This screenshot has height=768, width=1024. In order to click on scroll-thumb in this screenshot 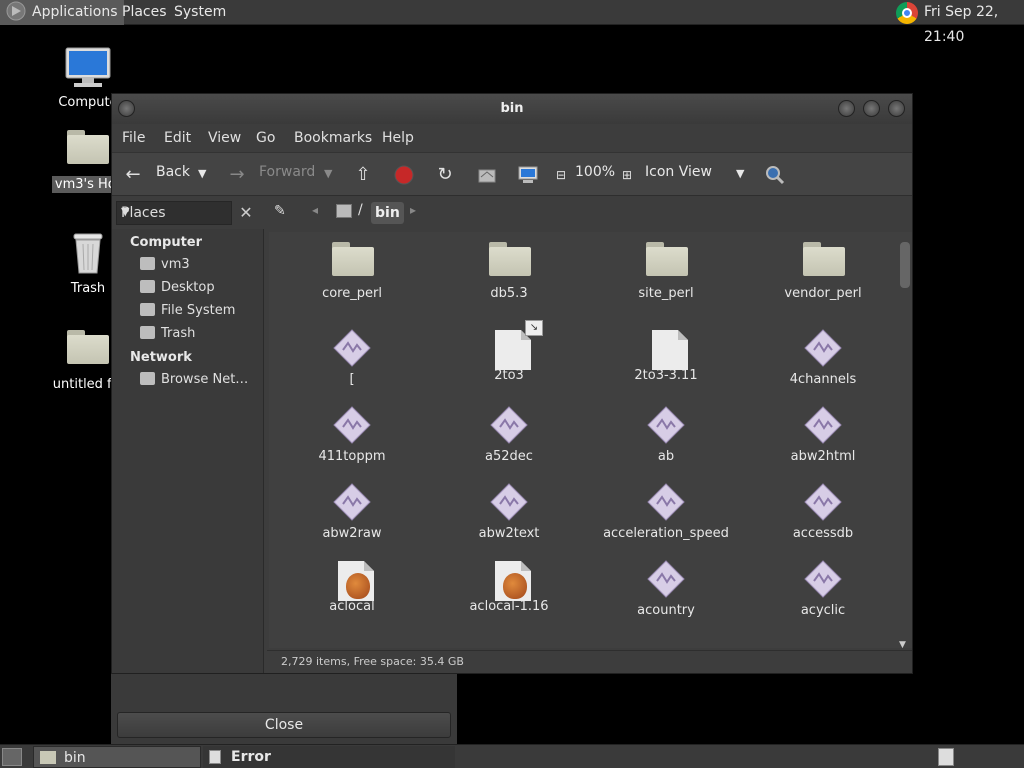, I will do `click(905, 265)`.